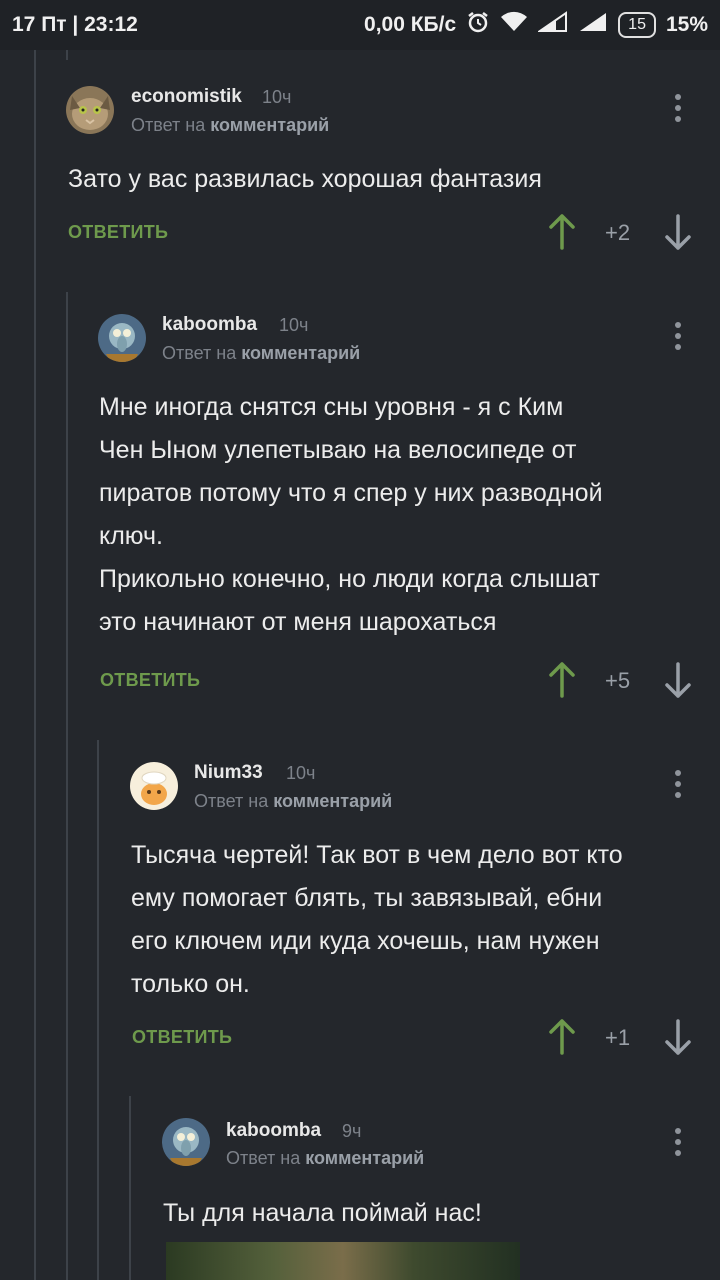  I want to click on author-name: Nium33, so click(228, 773).